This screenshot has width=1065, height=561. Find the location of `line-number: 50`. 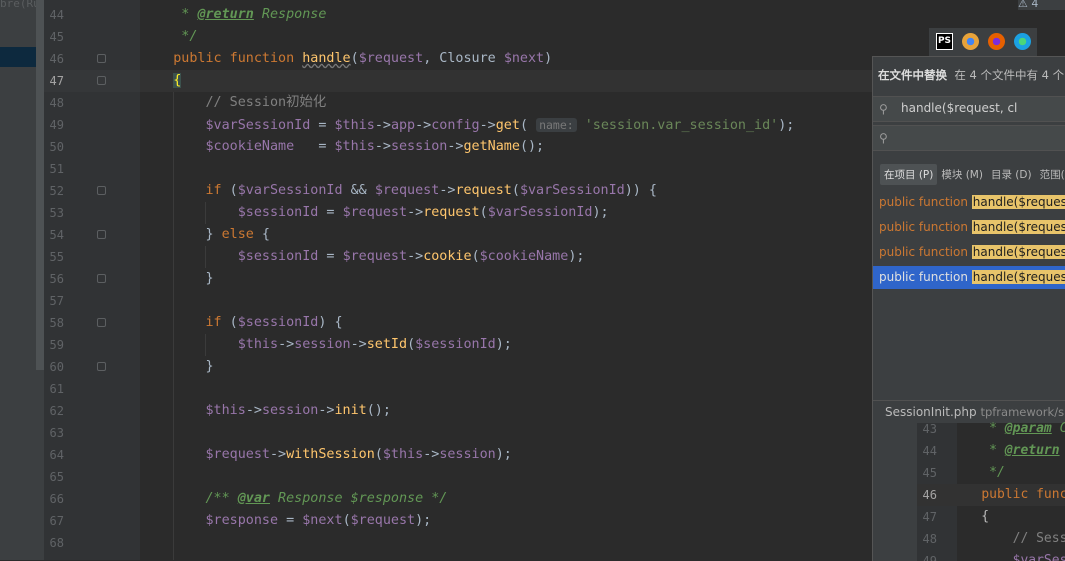

line-number: 50 is located at coordinates (54, 147).